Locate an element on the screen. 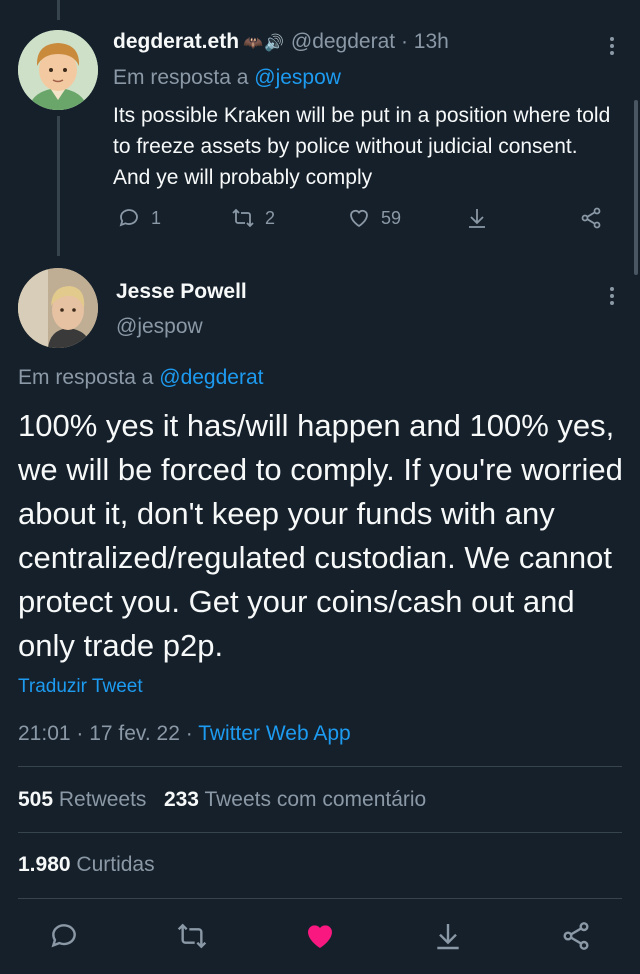  tweet-time: · 13h is located at coordinates (424, 41).